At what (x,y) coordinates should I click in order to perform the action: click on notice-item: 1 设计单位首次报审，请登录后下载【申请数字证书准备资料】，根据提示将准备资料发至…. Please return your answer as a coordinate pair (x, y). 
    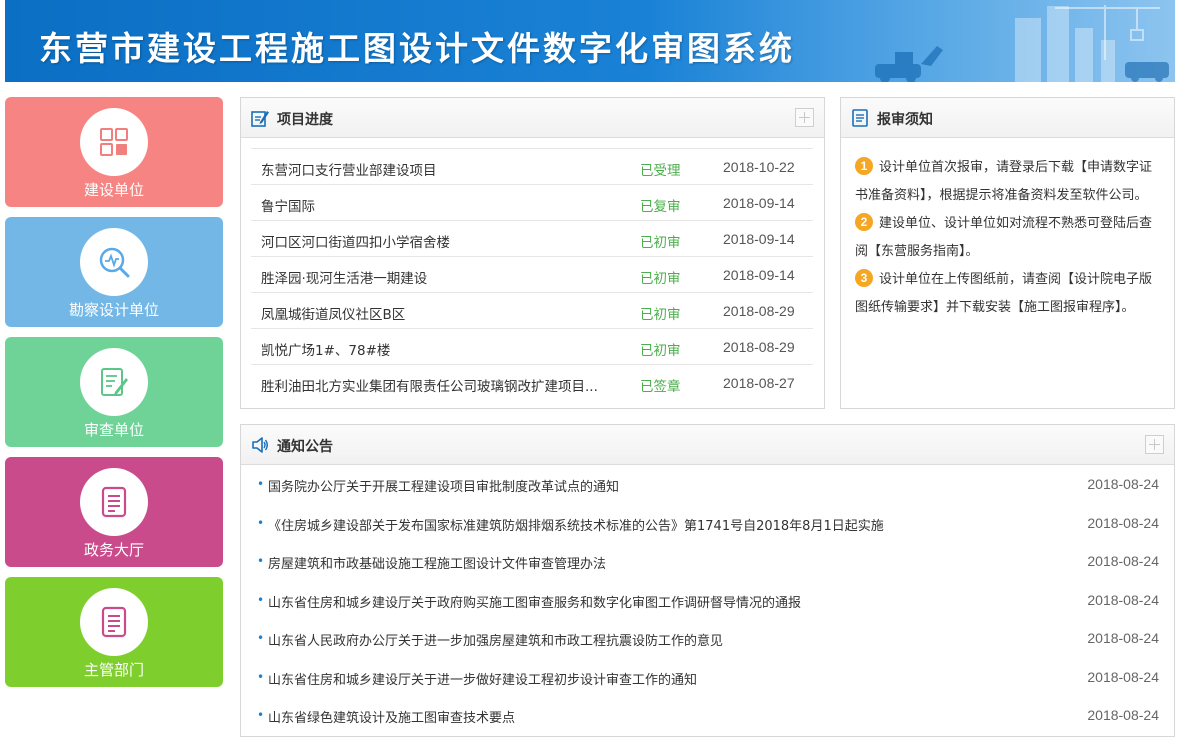
    Looking at the image, I should click on (1007, 182).